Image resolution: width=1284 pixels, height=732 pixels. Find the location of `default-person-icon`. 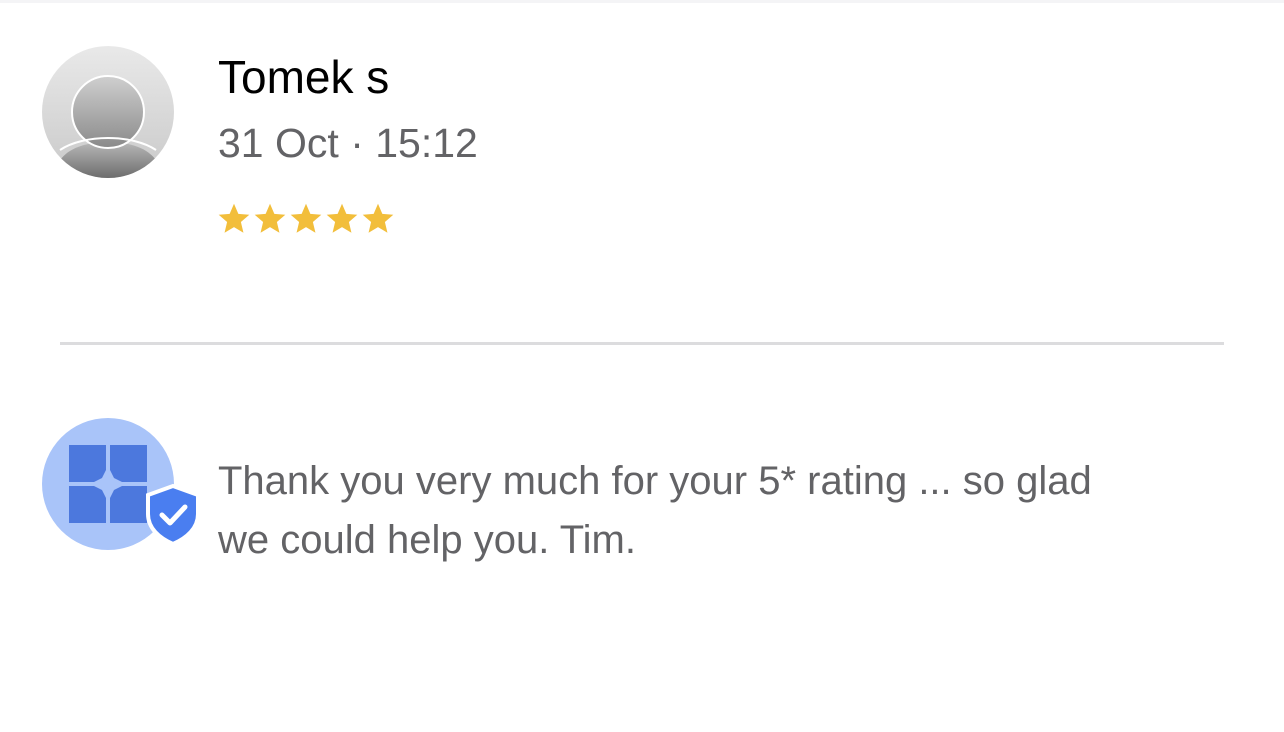

default-person-icon is located at coordinates (108, 112).